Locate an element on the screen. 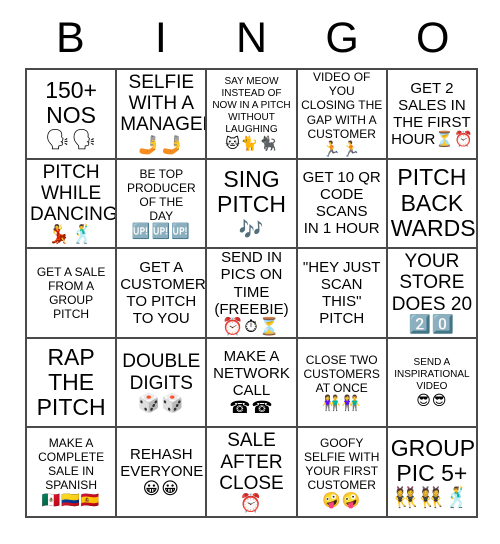  bingo-cell-emoji: 2️⃣0️⃣ is located at coordinates (432, 324).